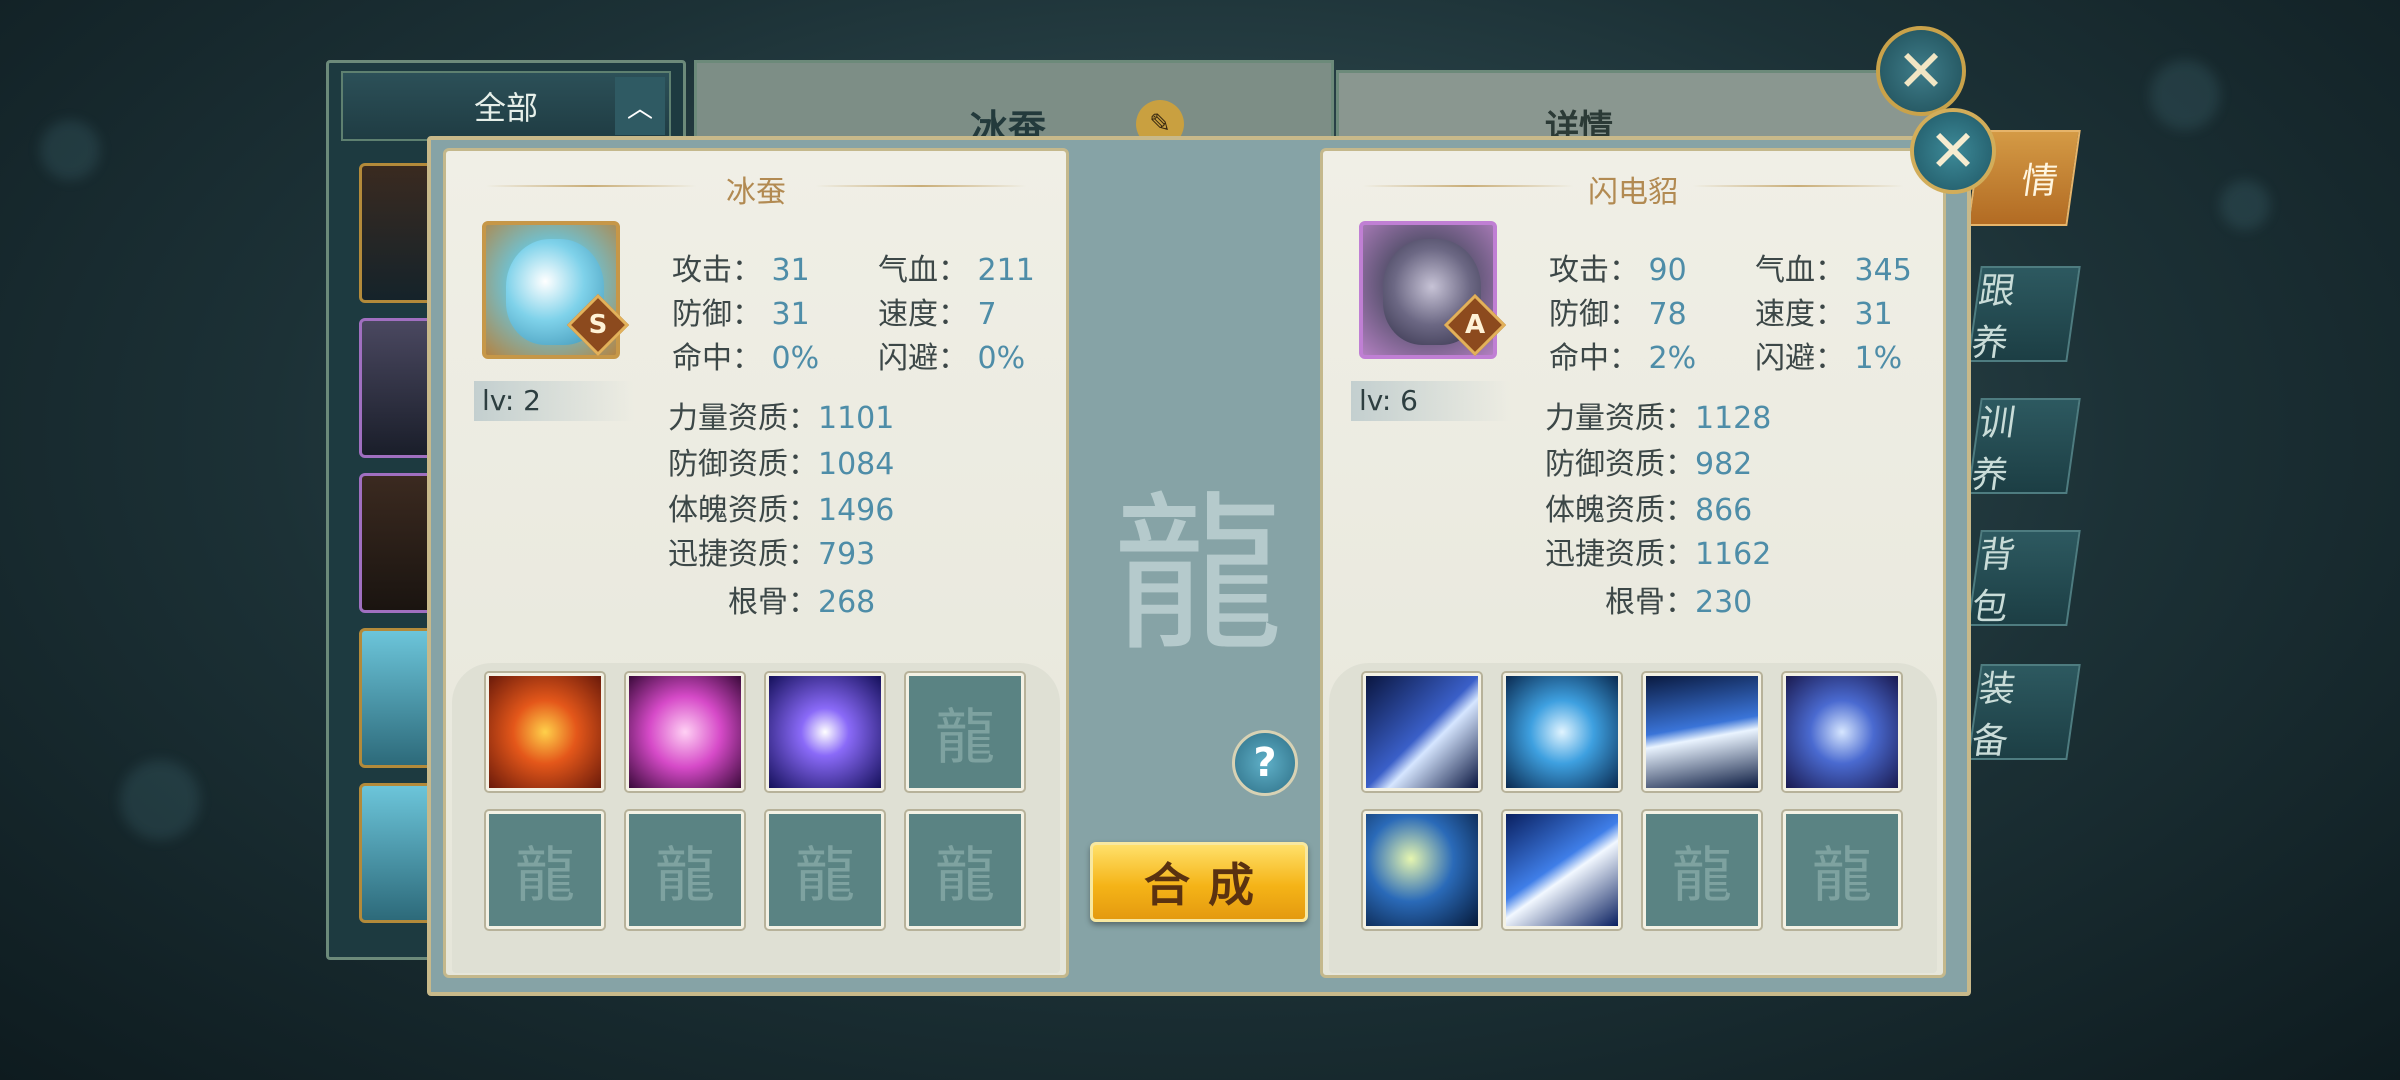  Describe the element at coordinates (1422, 732) in the screenshot. I see `claw-slash-skill-icon` at that location.